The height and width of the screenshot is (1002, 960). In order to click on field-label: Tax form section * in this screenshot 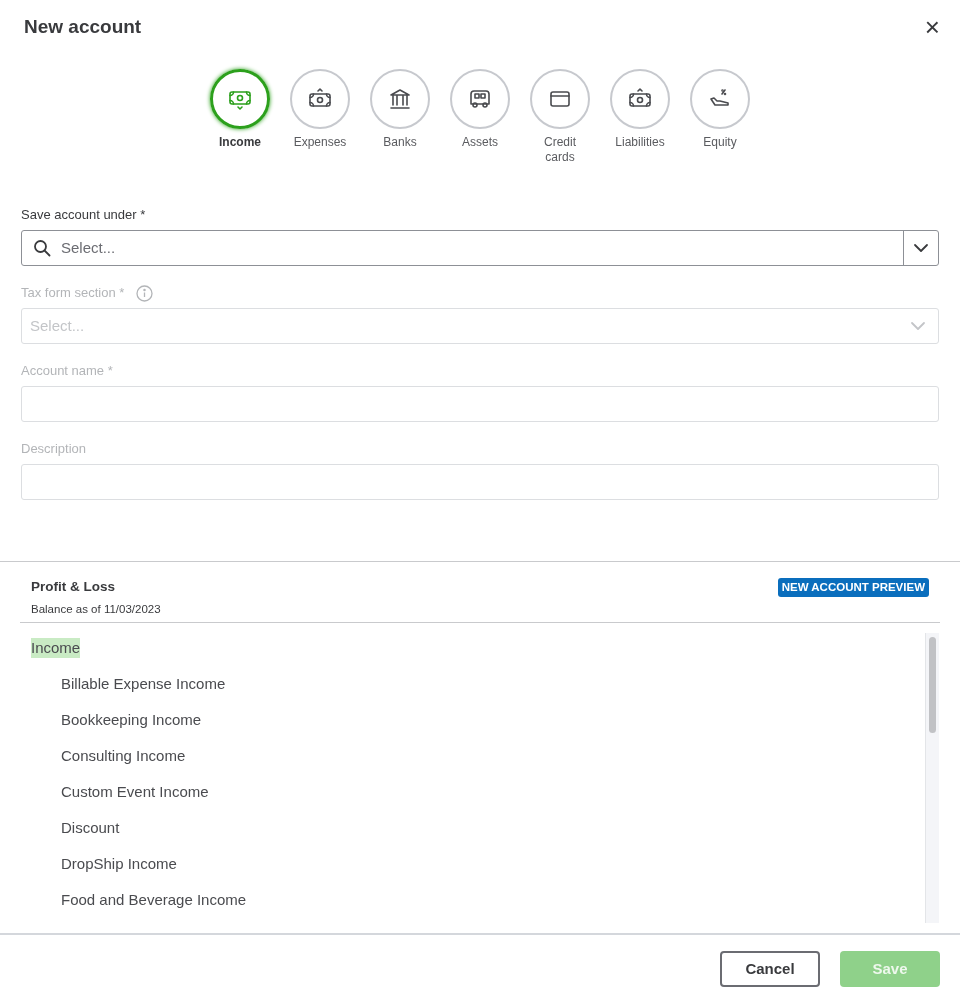, I will do `click(73, 293)`.